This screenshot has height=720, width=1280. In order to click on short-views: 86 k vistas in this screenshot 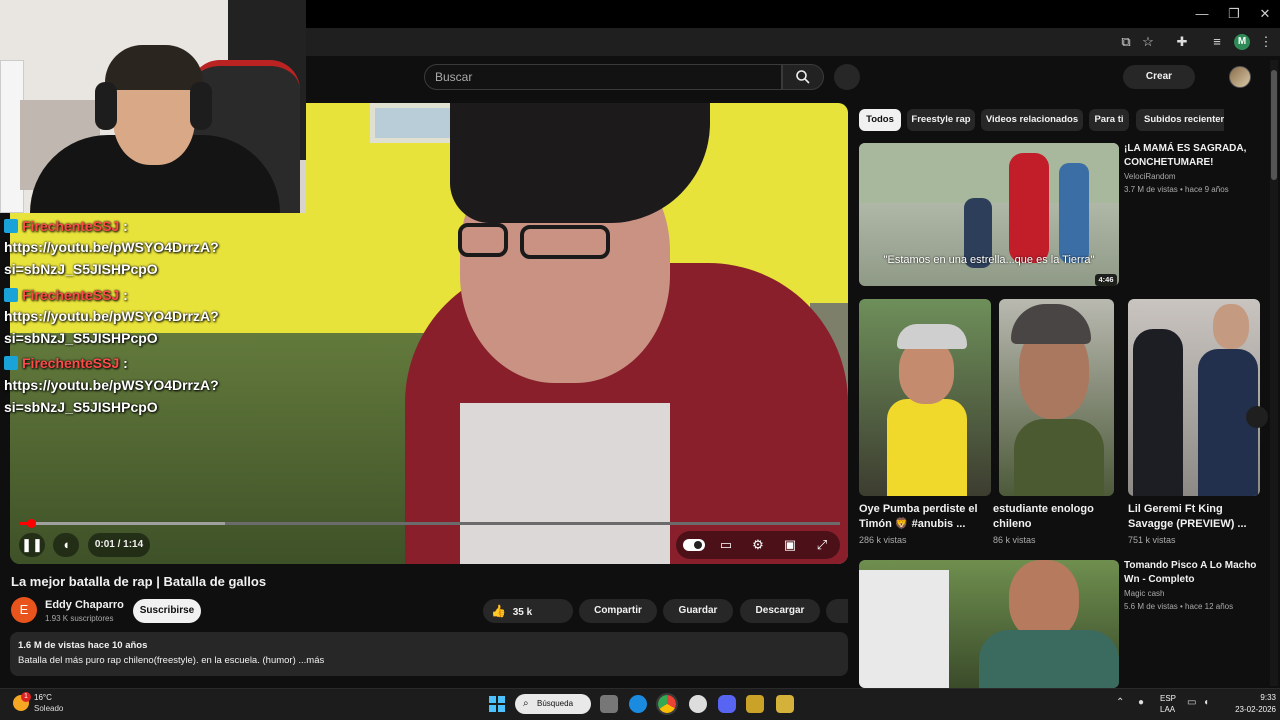, I will do `click(1014, 540)`.